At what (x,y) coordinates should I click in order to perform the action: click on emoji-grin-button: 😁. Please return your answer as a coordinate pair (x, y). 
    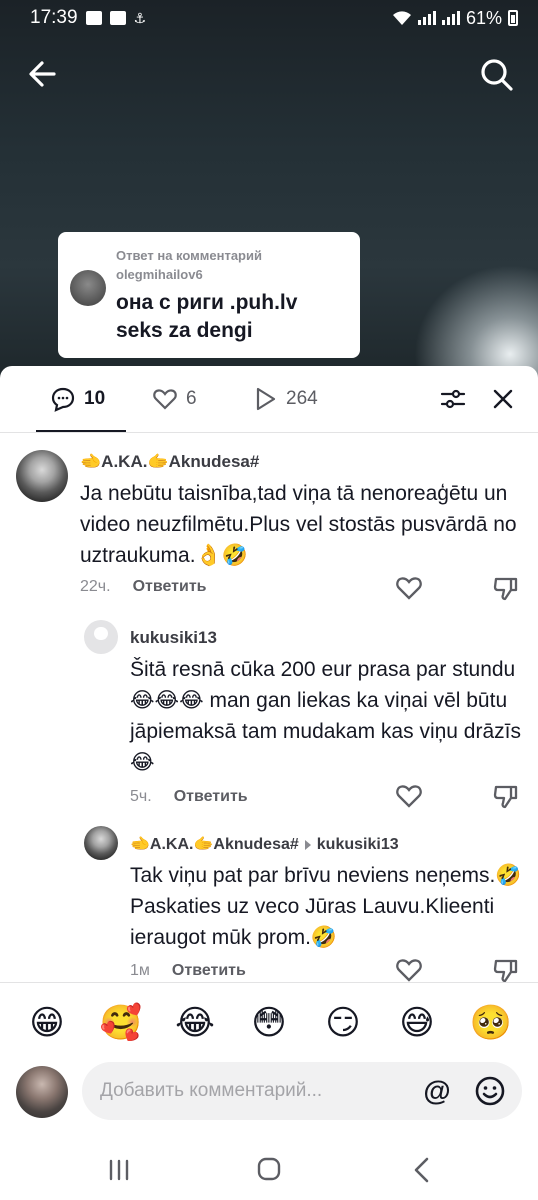
    Looking at the image, I should click on (47, 1023).